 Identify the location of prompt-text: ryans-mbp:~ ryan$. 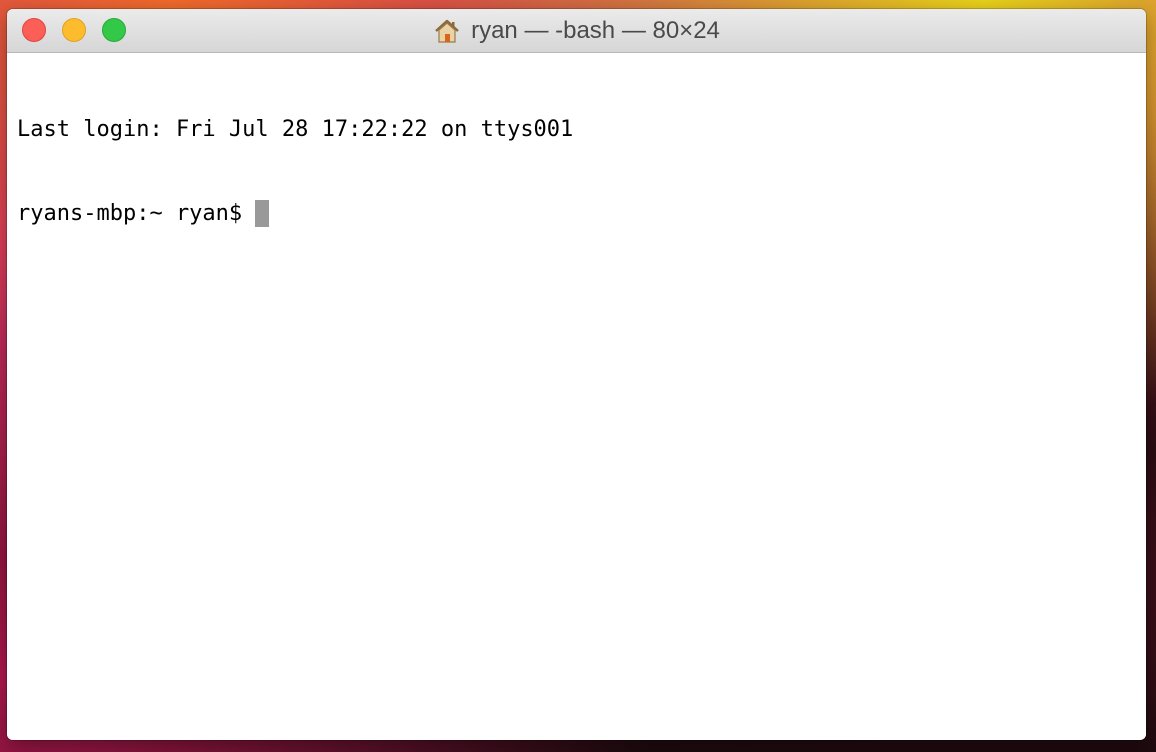
(130, 213).